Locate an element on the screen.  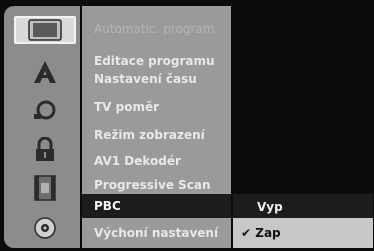
menu-item-factory-reset: Výchoní nastavení is located at coordinates (156, 233).